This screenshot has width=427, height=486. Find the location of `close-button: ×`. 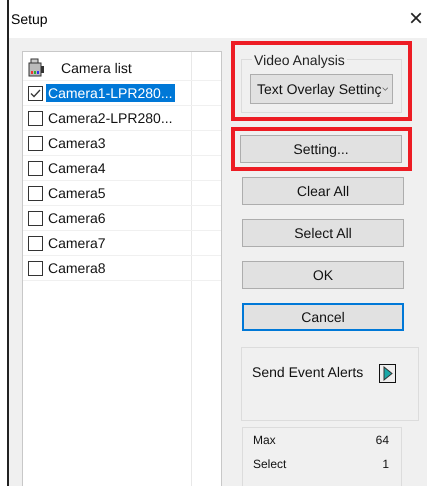

close-button: × is located at coordinates (415, 19).